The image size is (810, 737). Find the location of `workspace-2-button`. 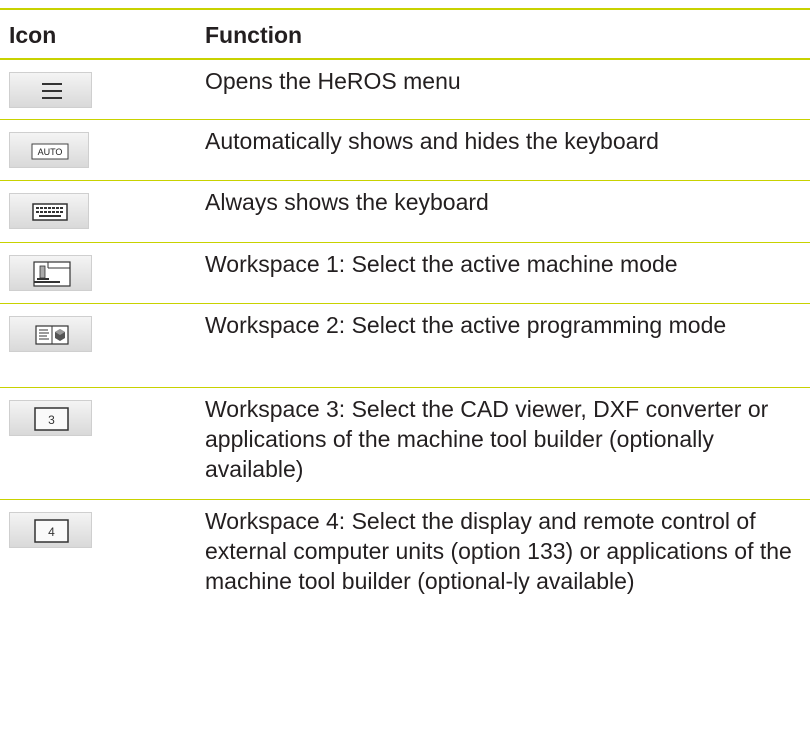

workspace-2-button is located at coordinates (50, 334).